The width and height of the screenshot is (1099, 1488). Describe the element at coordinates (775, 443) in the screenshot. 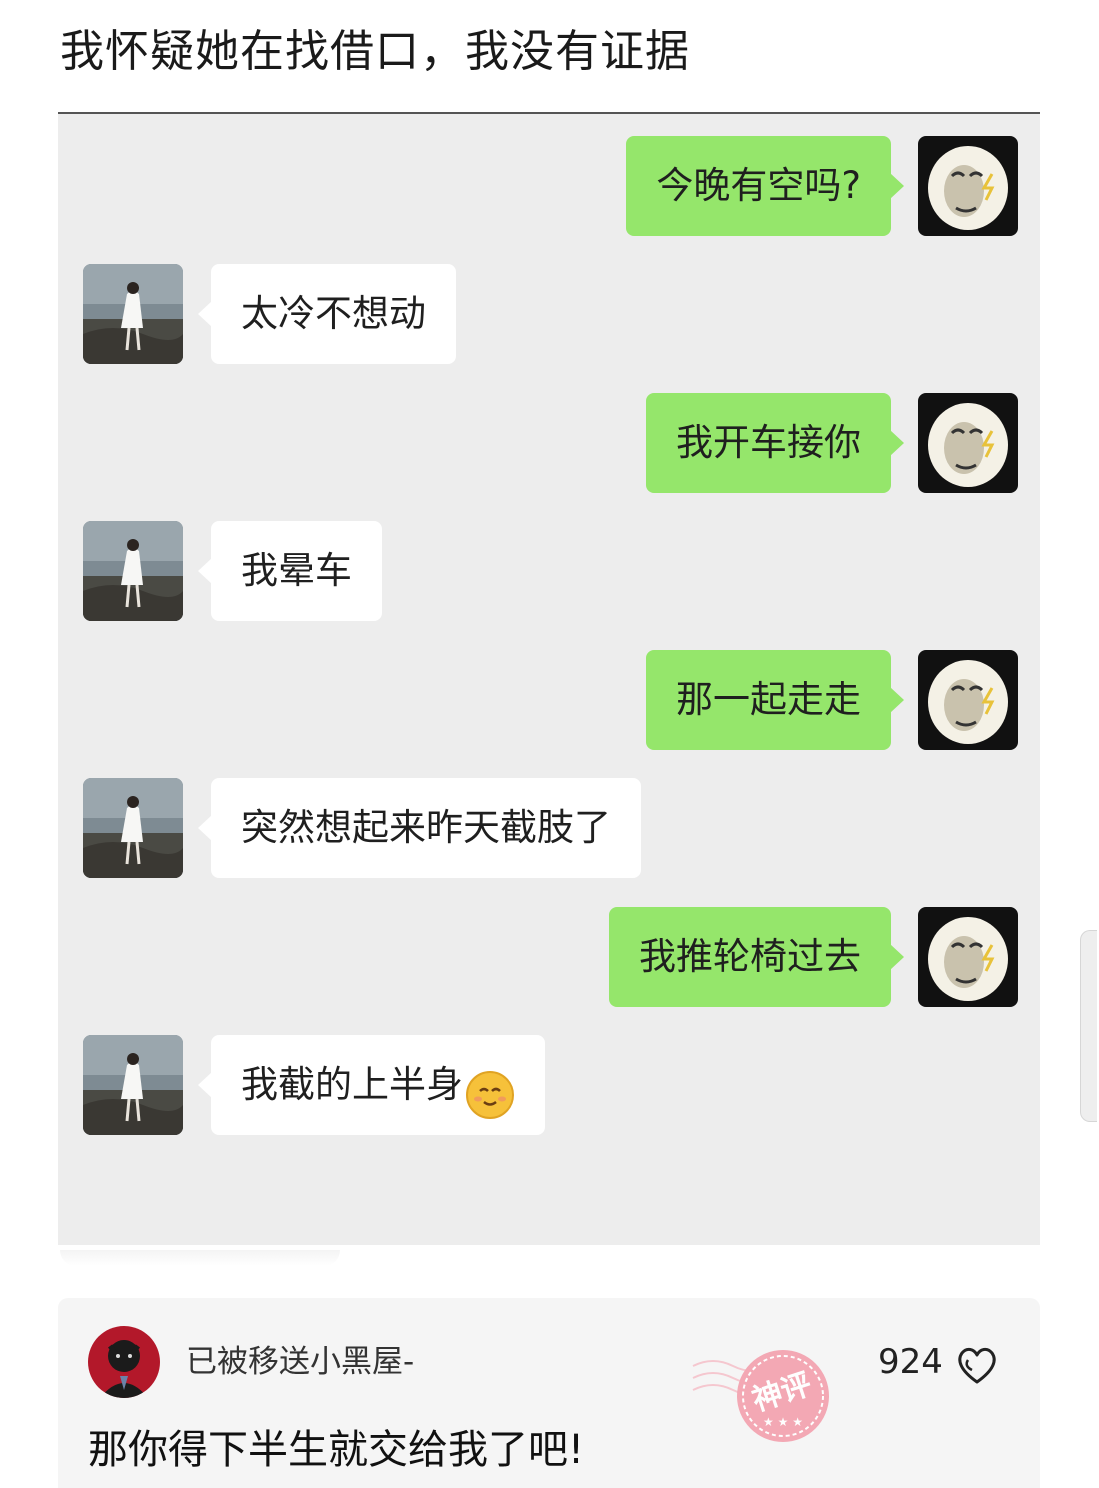

I see `chat-bubble: 我开车接你` at that location.